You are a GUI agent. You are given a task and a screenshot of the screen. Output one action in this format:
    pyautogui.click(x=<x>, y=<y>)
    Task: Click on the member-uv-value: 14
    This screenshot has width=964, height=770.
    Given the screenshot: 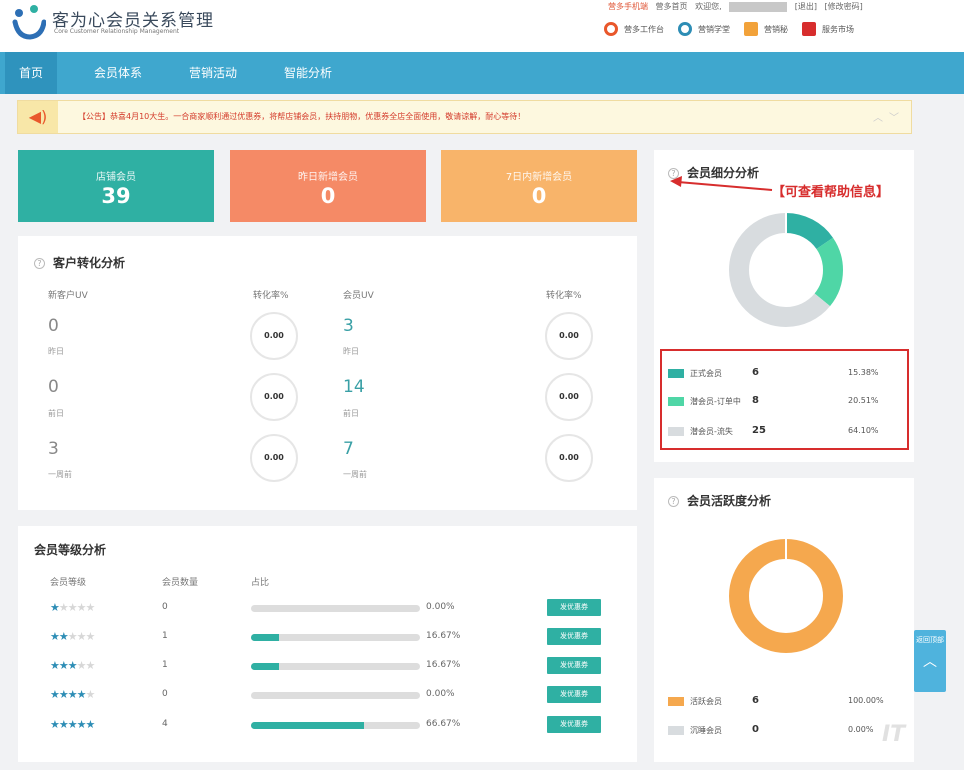 What is the action you would take?
    pyautogui.click(x=354, y=387)
    